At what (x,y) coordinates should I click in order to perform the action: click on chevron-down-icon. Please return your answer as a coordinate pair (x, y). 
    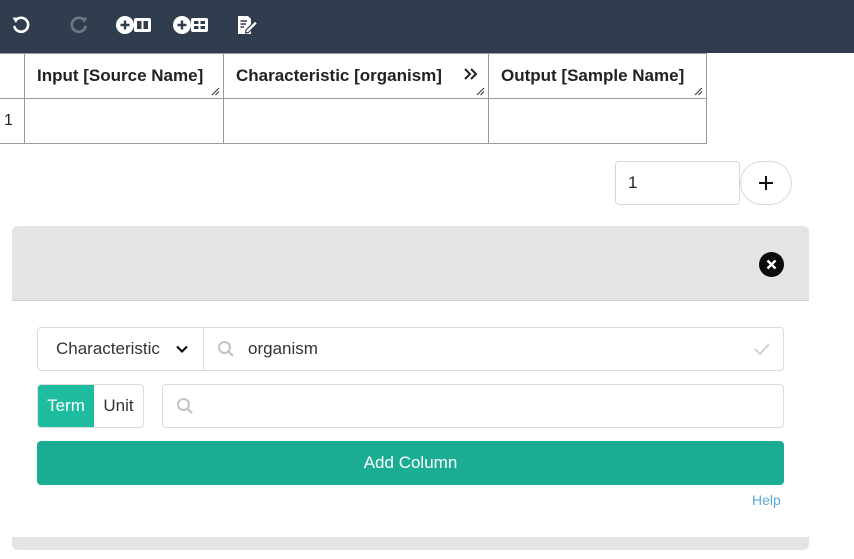
    Looking at the image, I should click on (182, 349).